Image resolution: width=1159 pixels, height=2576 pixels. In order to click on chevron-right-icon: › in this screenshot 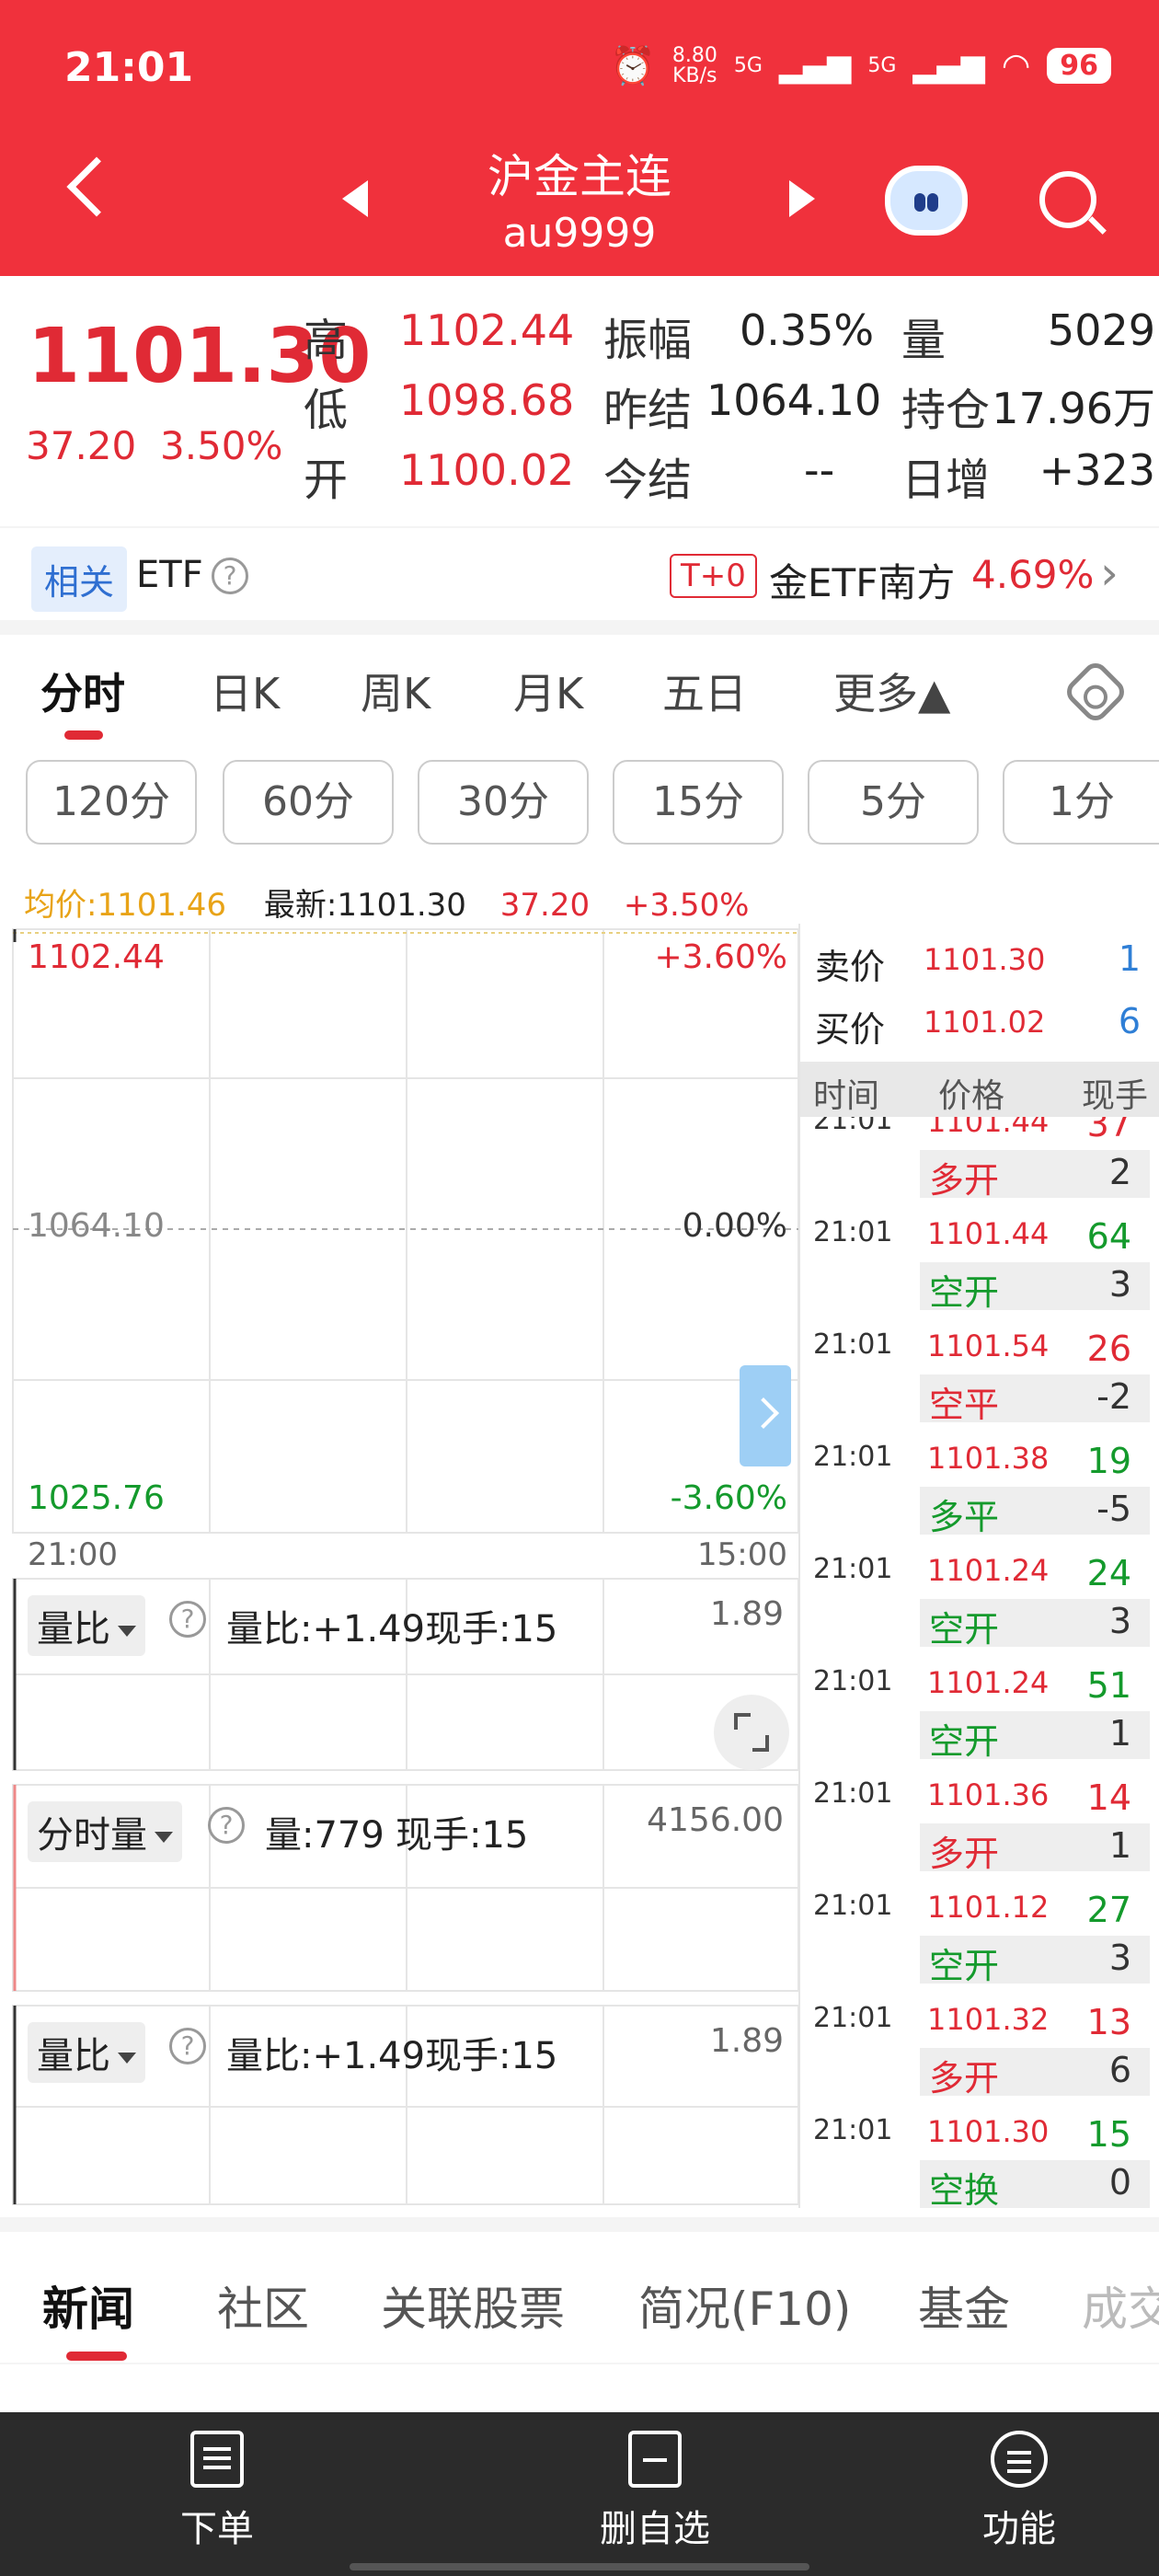, I will do `click(1109, 573)`.